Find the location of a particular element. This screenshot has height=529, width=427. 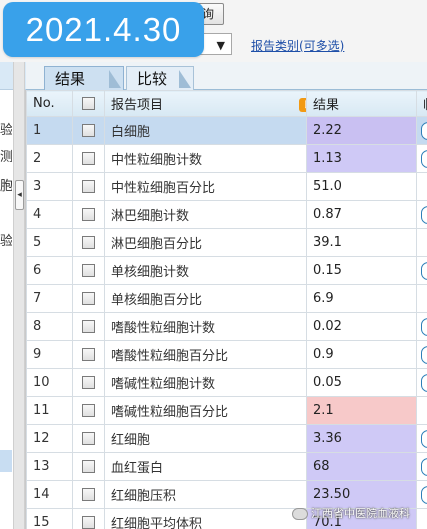

col-select-all is located at coordinates (88, 103).